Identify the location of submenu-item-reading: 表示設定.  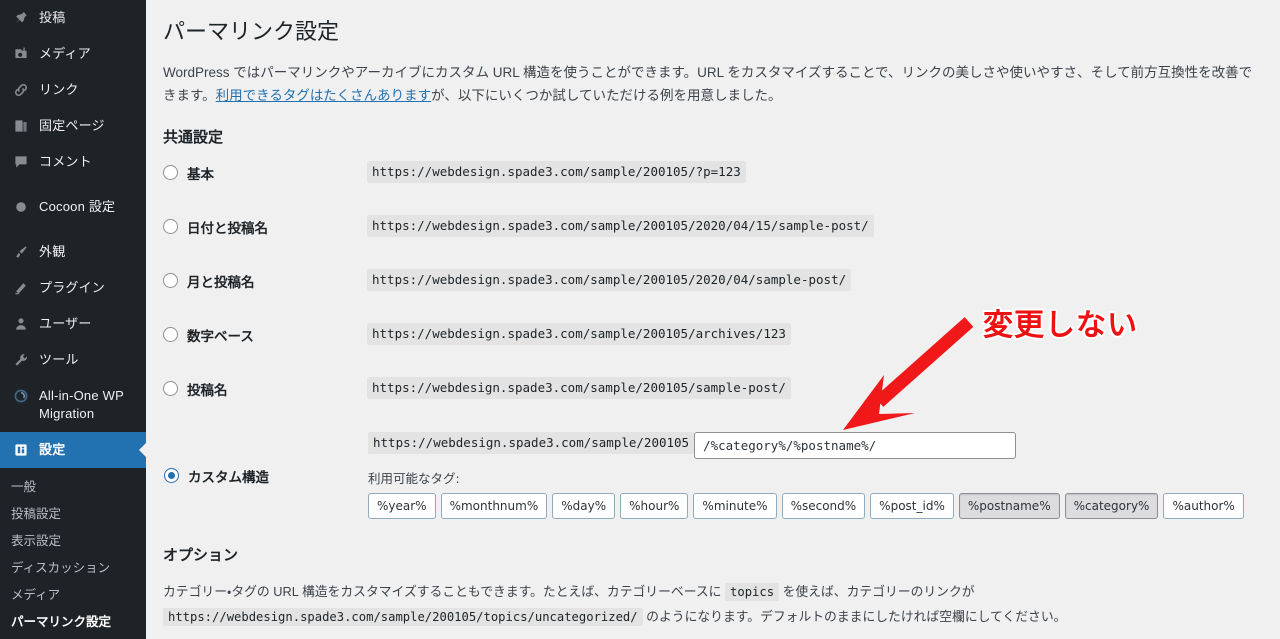
(73, 541).